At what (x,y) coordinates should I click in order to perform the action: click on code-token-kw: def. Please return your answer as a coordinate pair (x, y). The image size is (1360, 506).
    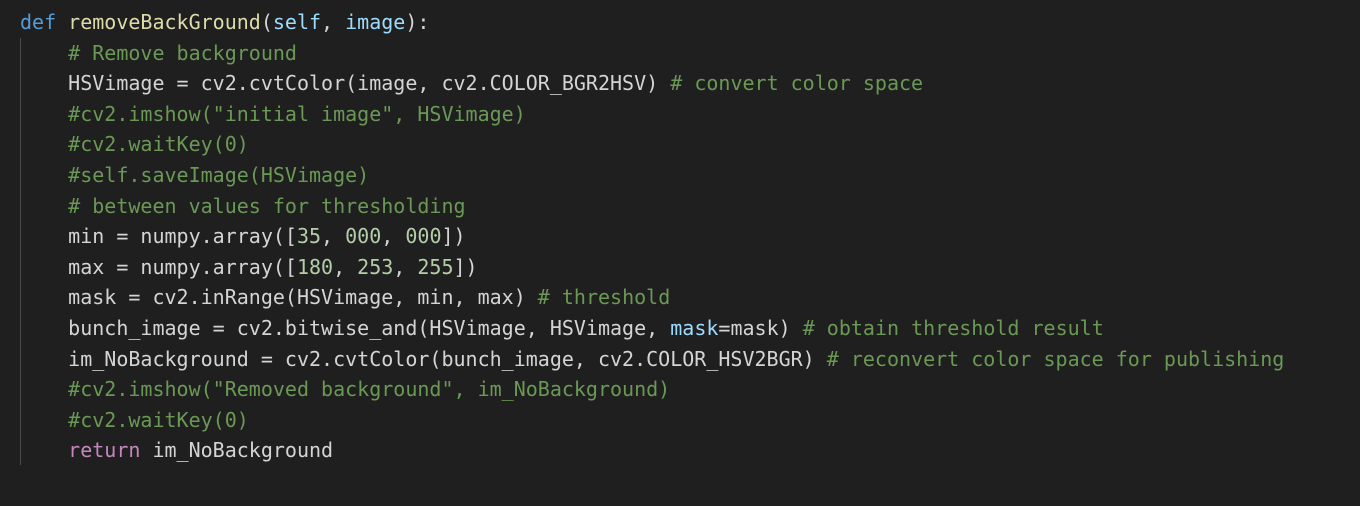
    Looking at the image, I should click on (38, 22).